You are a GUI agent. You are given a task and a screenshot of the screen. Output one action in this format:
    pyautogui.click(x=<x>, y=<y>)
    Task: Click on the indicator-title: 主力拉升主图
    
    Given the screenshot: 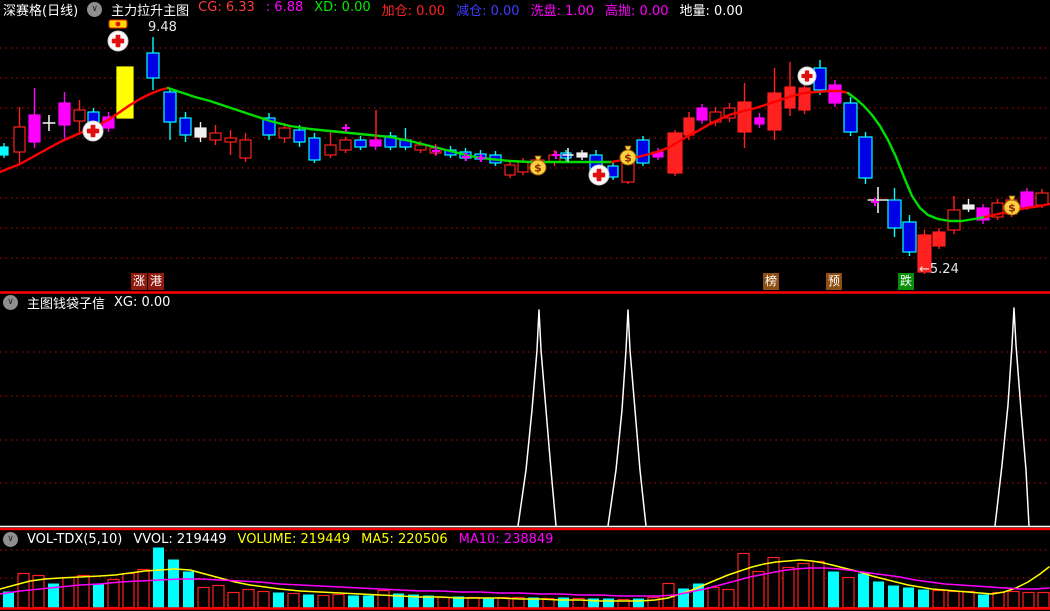 What is the action you would take?
    pyautogui.click(x=150, y=11)
    